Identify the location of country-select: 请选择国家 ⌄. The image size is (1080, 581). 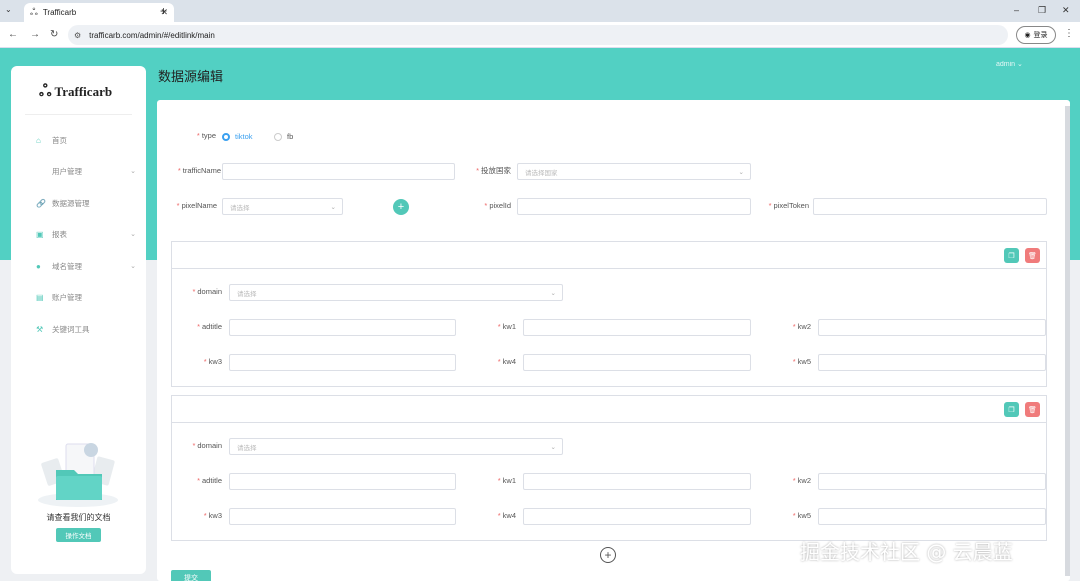
(634, 171).